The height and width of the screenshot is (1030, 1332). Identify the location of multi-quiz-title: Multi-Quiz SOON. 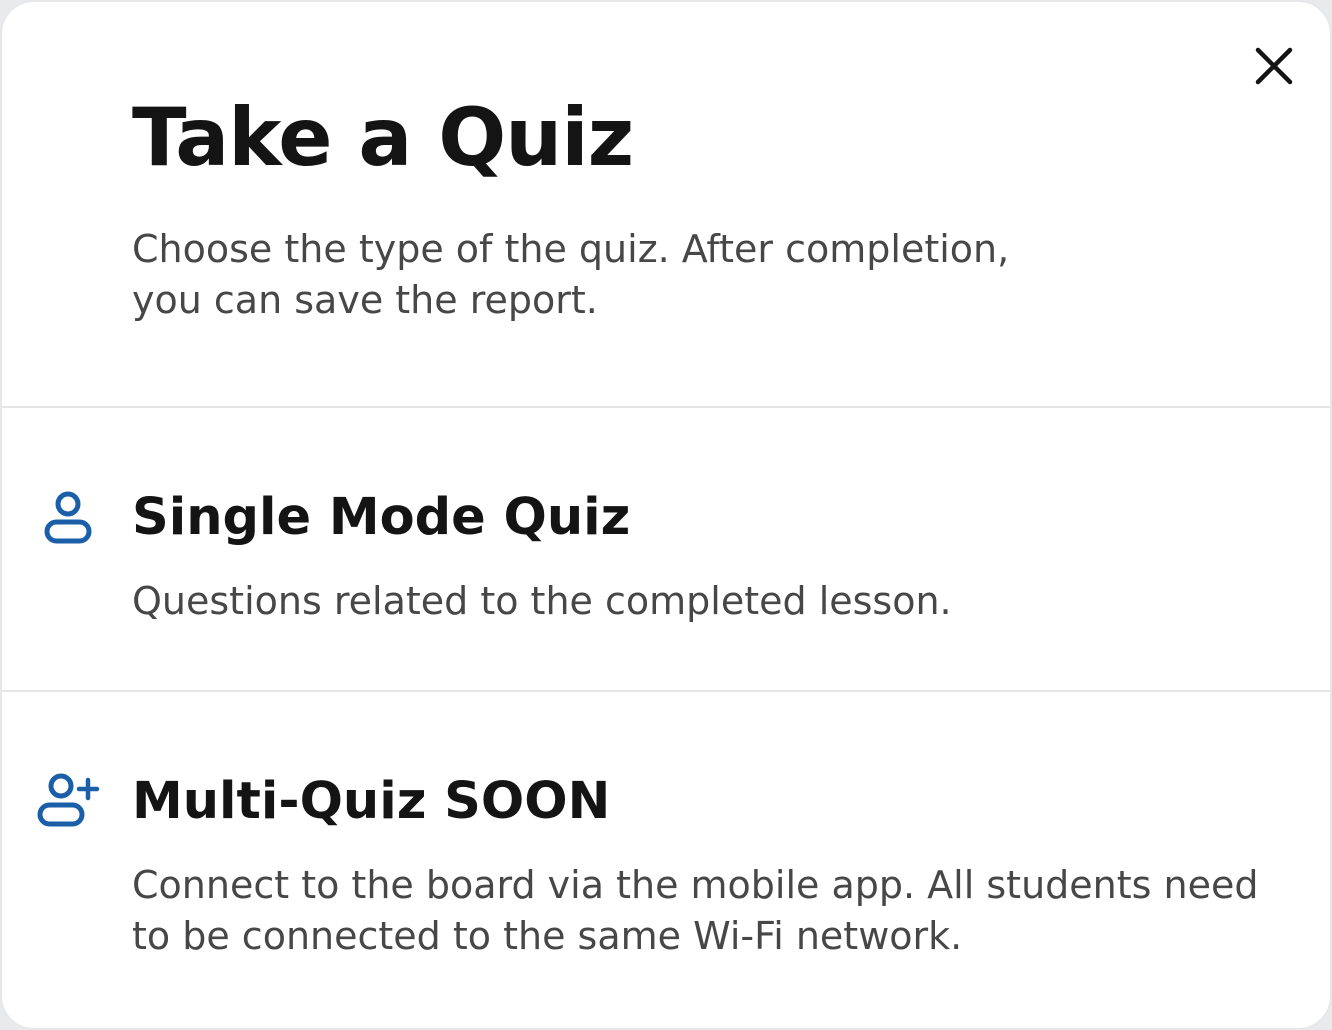
(371, 801).